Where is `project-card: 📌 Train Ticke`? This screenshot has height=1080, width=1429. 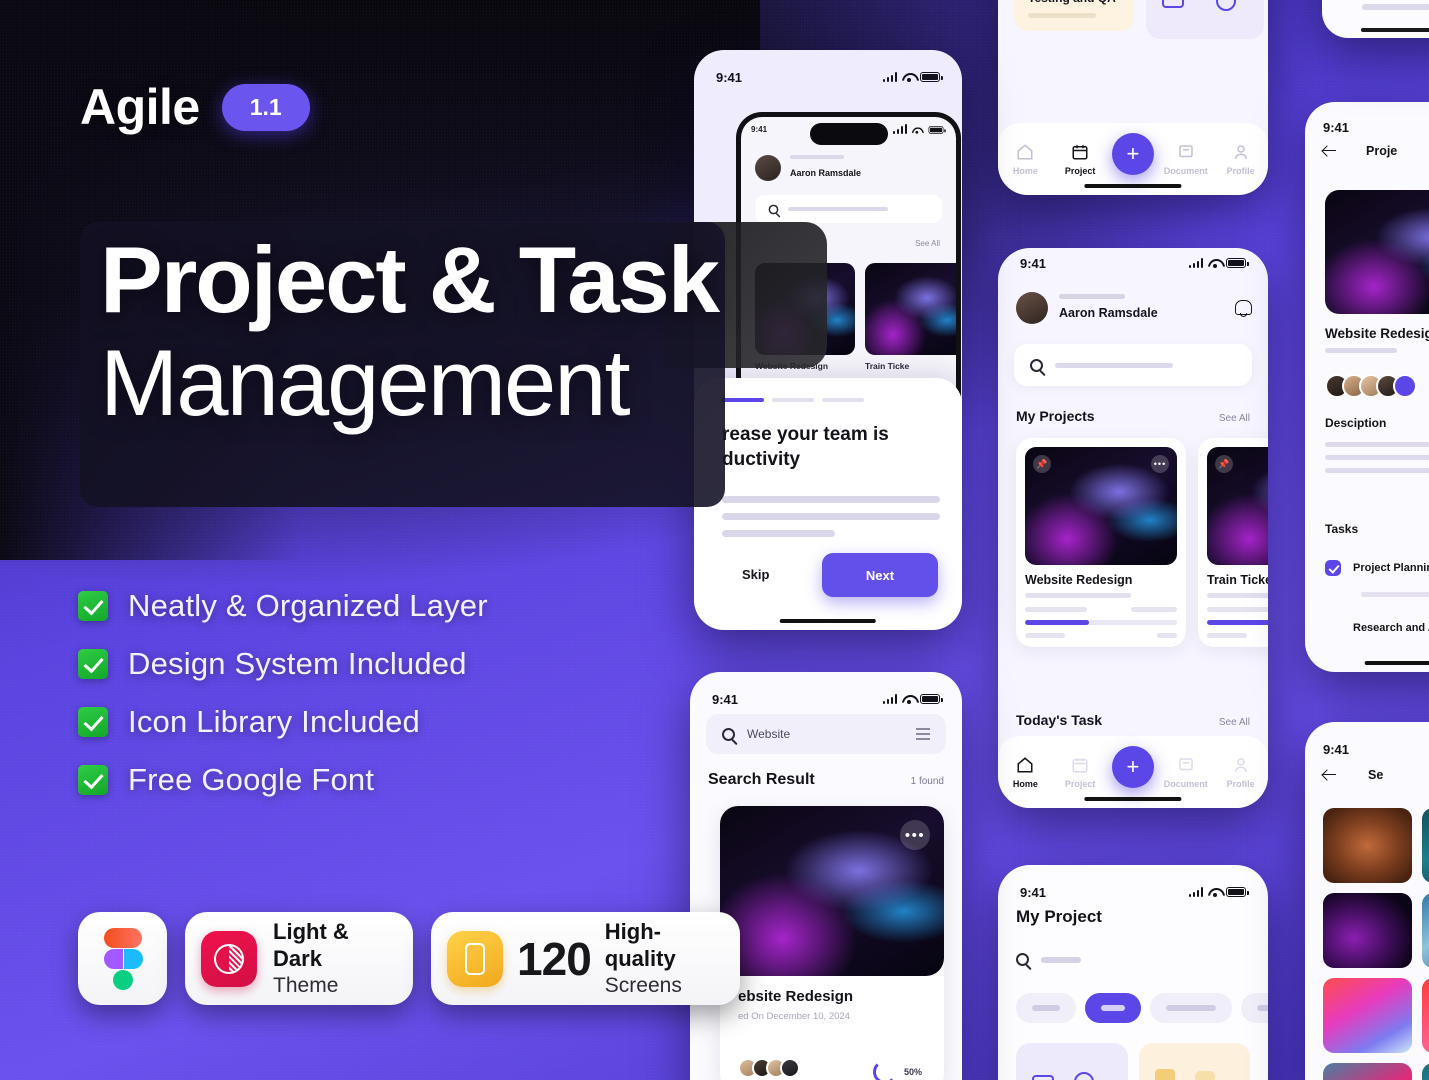
project-card: 📌 Train Ticke is located at coordinates (1233, 542).